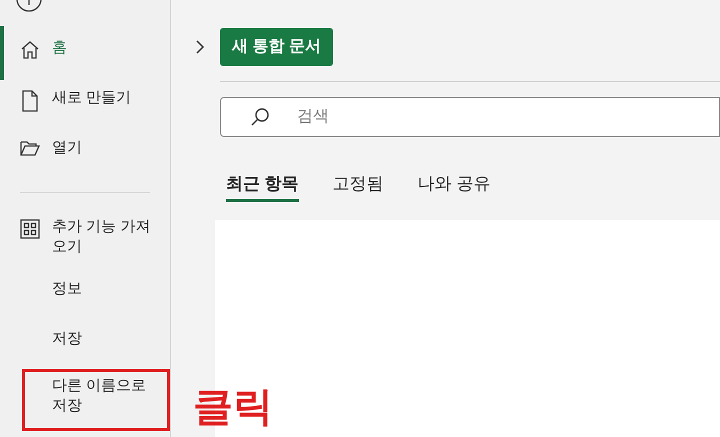  What do you see at coordinates (30, 101) in the screenshot?
I see `document-icon` at bounding box center [30, 101].